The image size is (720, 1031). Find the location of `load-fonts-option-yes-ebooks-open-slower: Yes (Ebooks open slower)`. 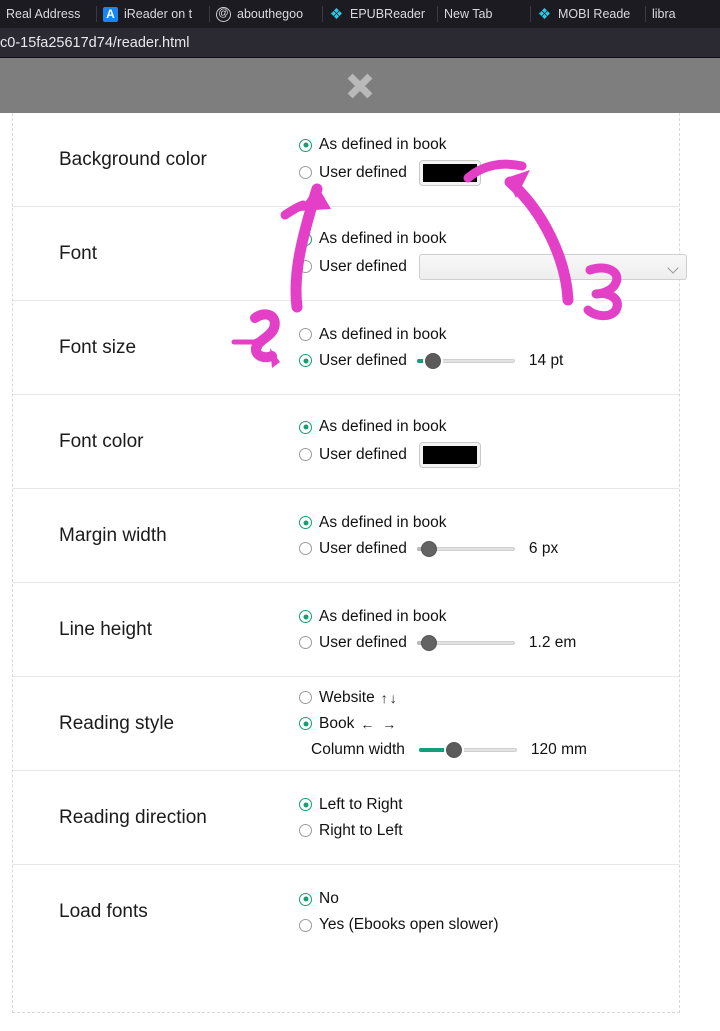

load-fonts-option-yes-ebooks-open-slower: Yes (Ebooks open slower) is located at coordinates (477, 925).